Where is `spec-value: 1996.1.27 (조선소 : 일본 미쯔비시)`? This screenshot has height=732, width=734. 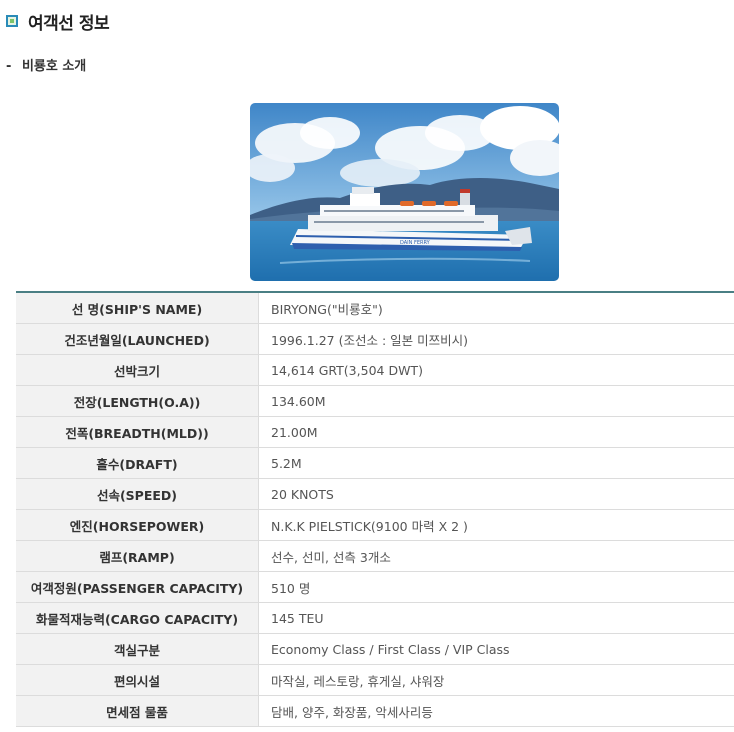 spec-value: 1996.1.27 (조선소 : 일본 미쯔비시) is located at coordinates (496, 339).